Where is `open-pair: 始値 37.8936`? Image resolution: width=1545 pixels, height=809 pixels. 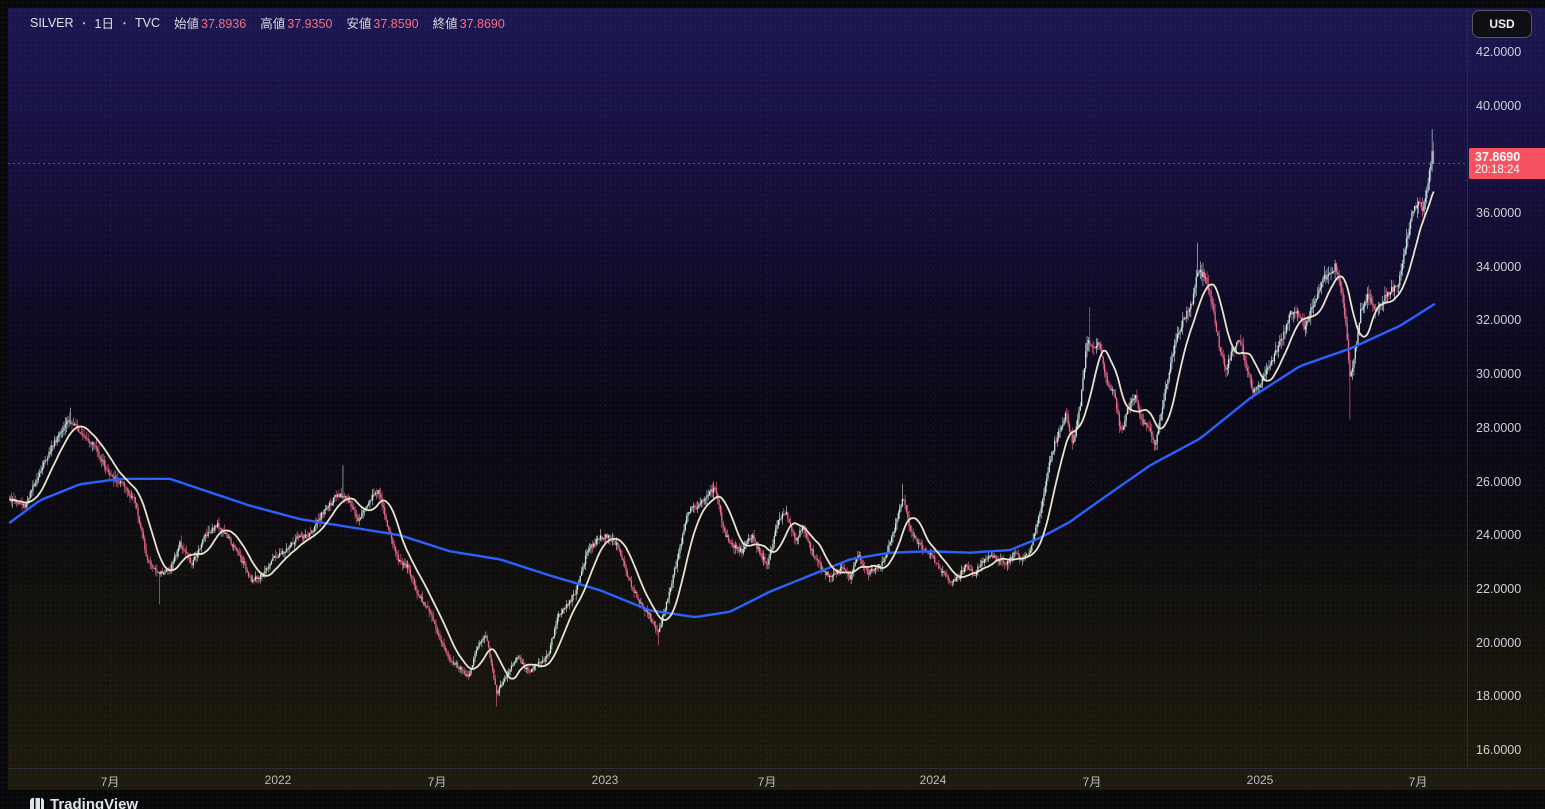
open-pair: 始値 37.8936 is located at coordinates (210, 22).